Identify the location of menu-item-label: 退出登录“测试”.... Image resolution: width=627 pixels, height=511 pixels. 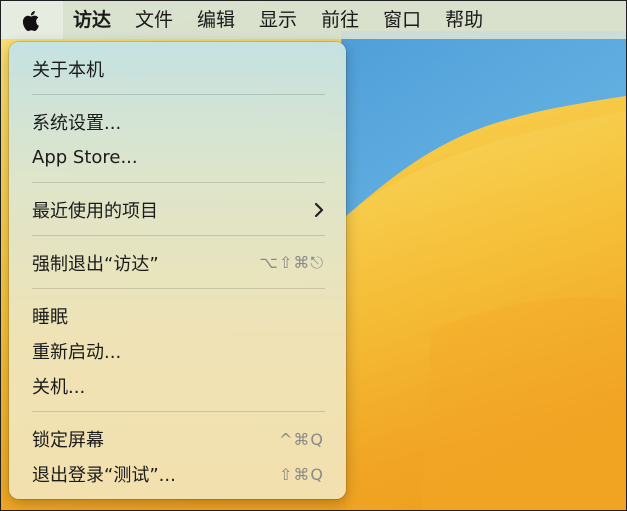
(104, 475).